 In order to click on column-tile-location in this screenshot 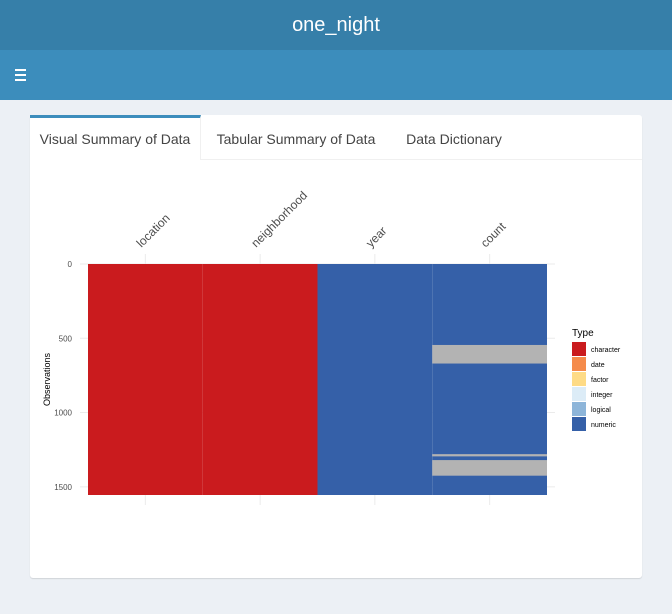, I will do `click(145, 379)`.